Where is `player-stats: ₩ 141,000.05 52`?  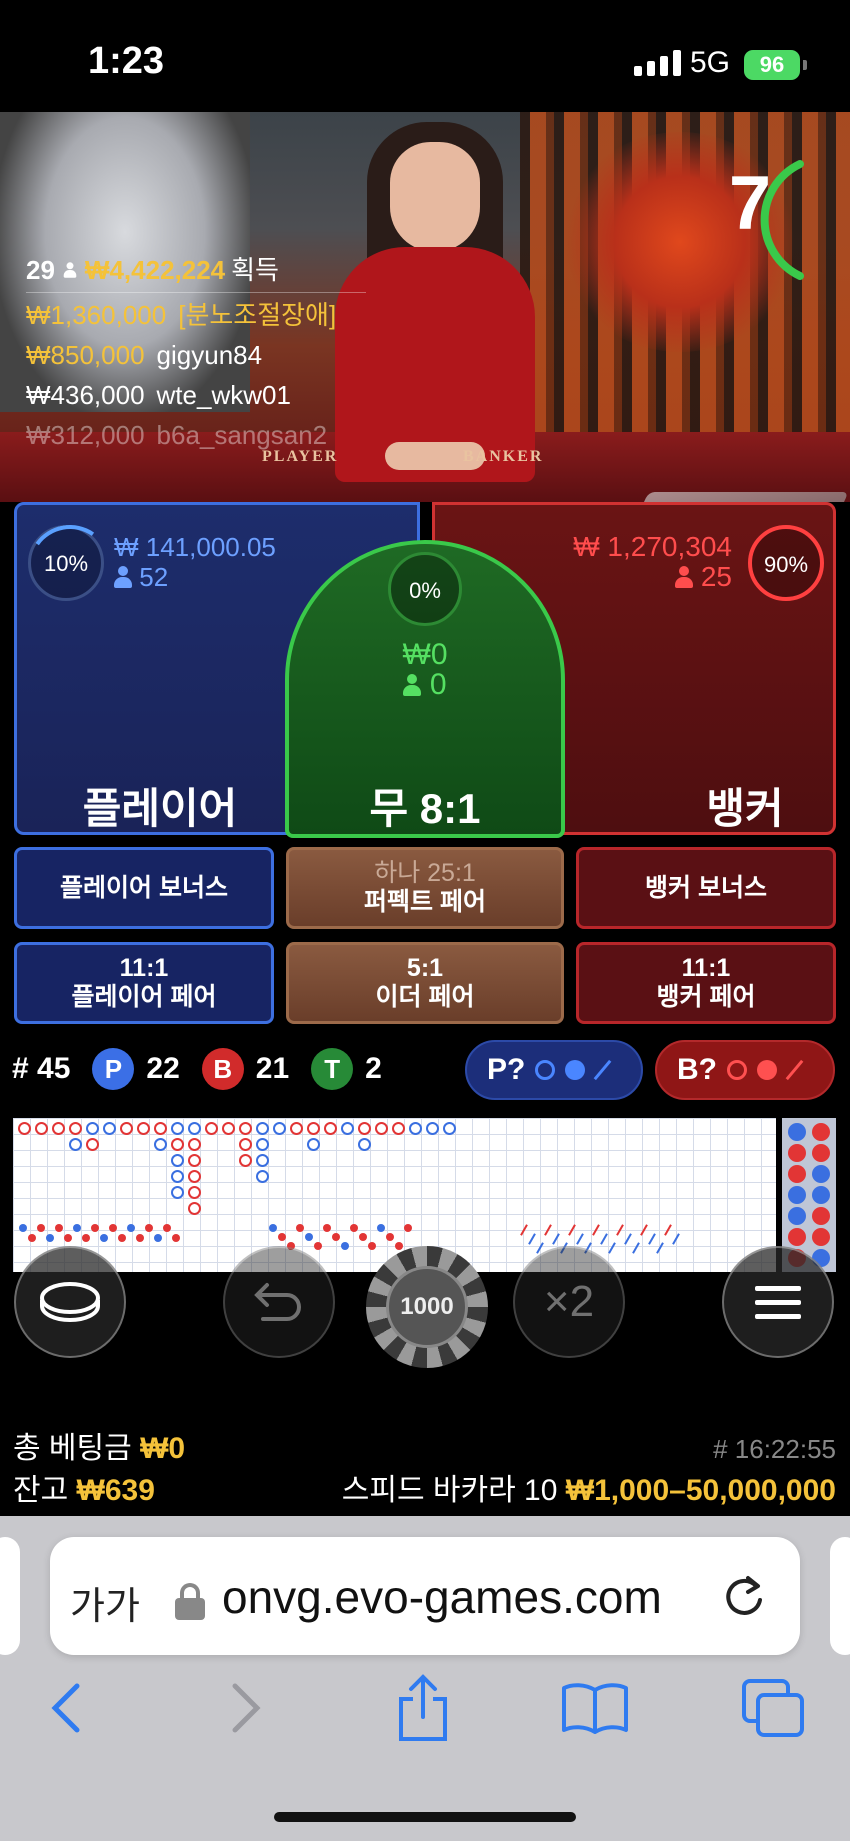
player-stats: ₩ 141,000.05 52 is located at coordinates (195, 562).